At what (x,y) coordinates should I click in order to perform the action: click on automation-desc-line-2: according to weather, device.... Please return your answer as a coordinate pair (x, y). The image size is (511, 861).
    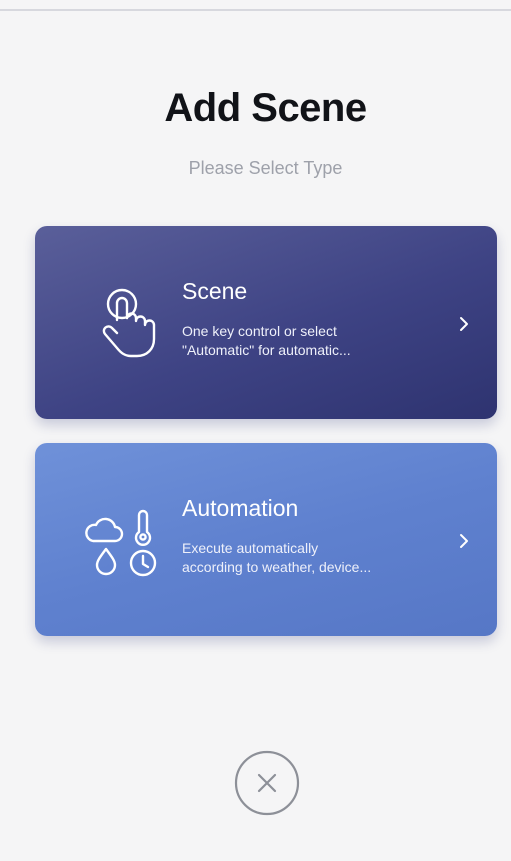
    Looking at the image, I should click on (277, 567).